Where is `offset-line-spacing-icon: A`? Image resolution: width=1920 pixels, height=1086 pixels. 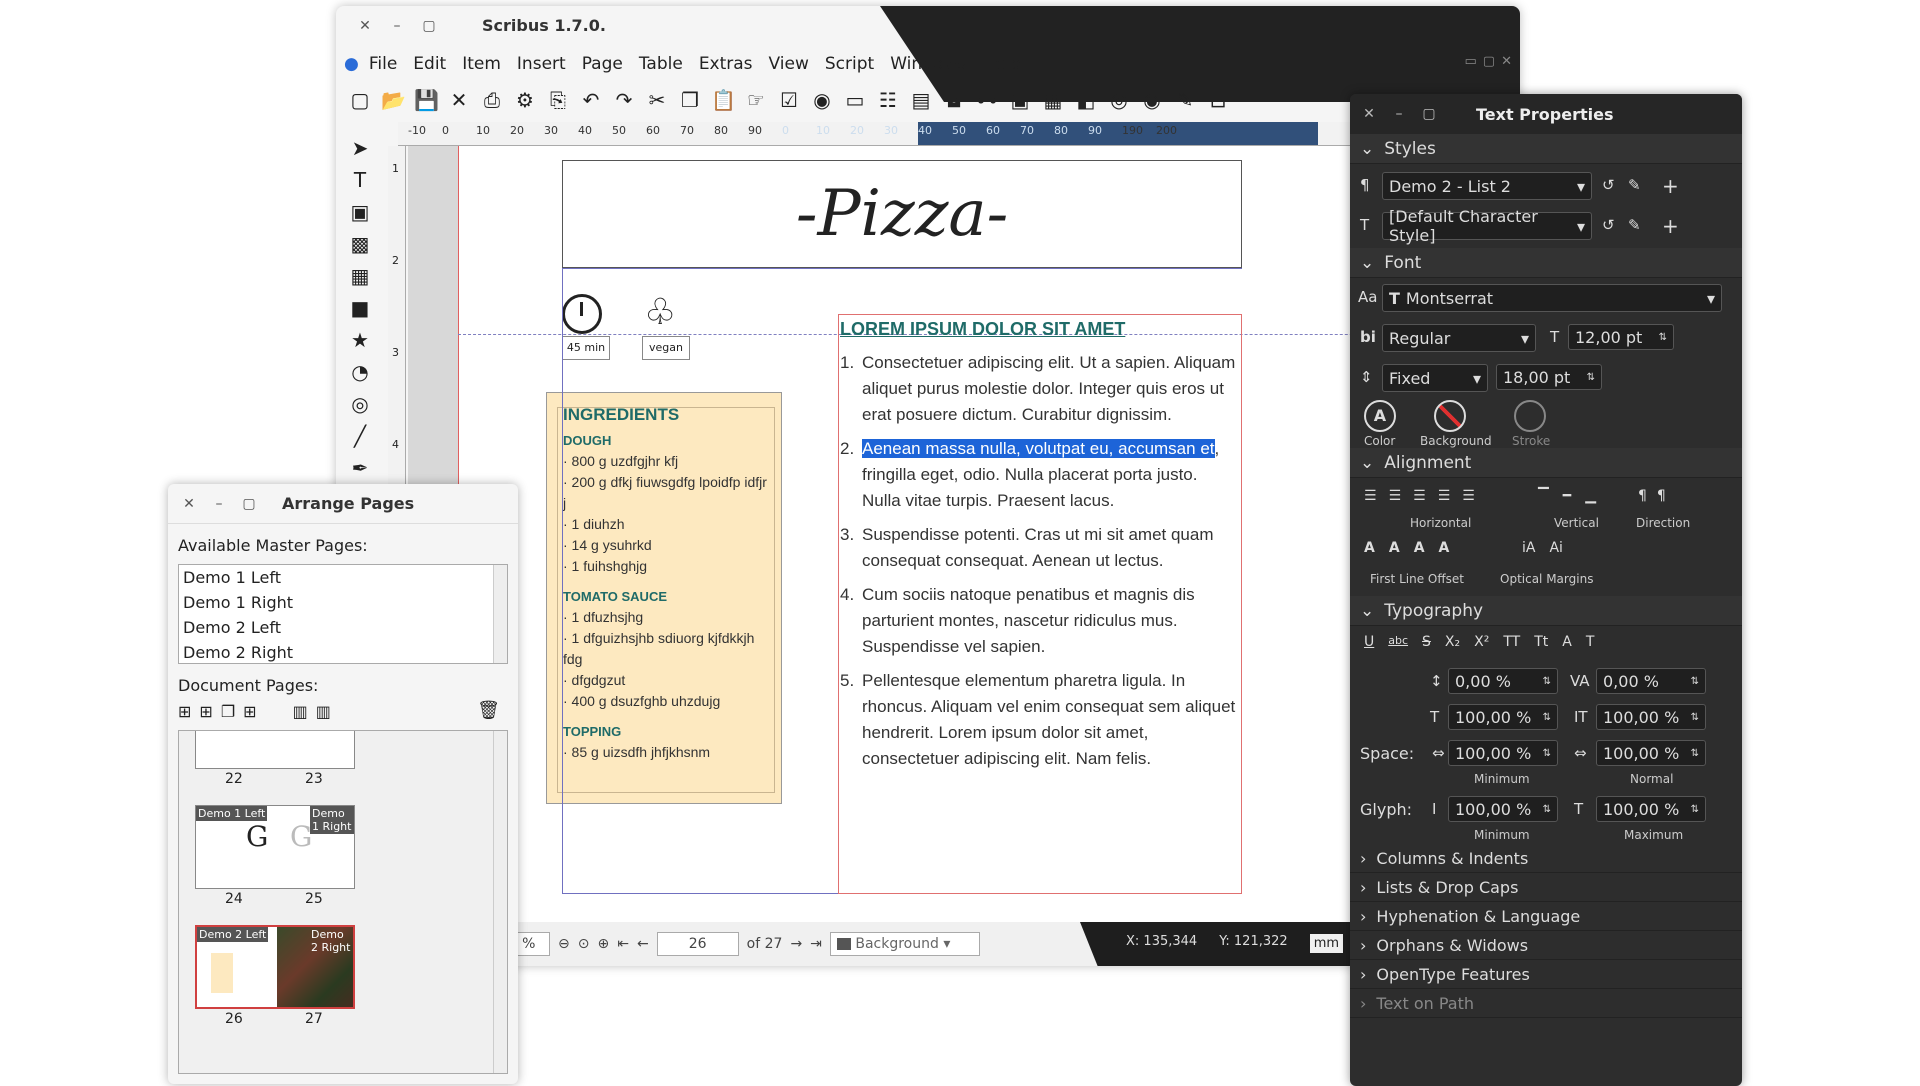
offset-line-spacing-icon: A is located at coordinates (1419, 548).